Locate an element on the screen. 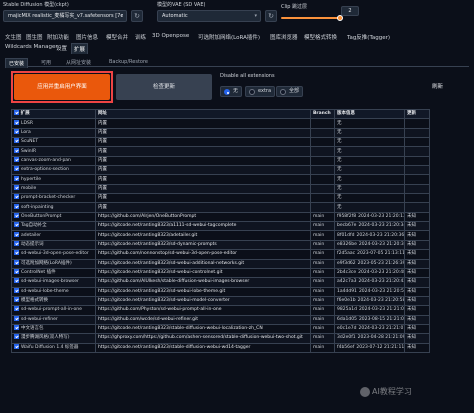 Image resolution: width=474 pixels, height=413 pixels. extension-cell: canvas-zoom-and-pan is located at coordinates (53, 161).